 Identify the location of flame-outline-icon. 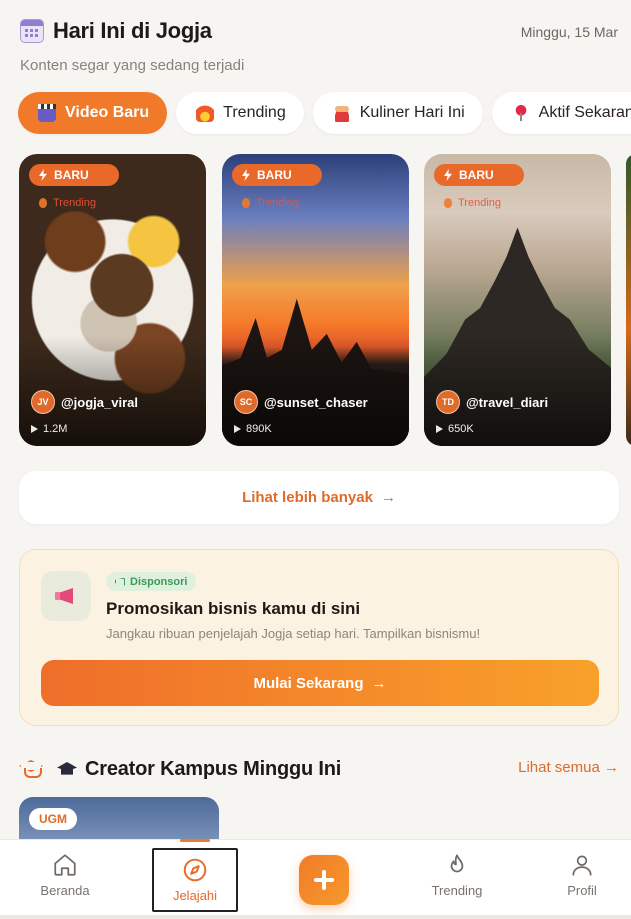
(457, 863).